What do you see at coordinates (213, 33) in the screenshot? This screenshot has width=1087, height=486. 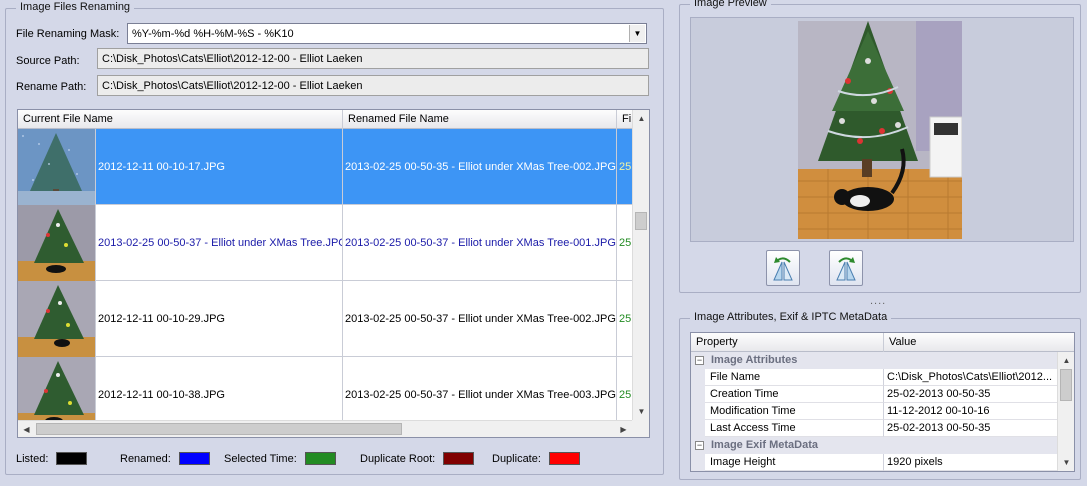 I see `mask-value: %Y-%m-%d %H-%M-%S - %K10` at bounding box center [213, 33].